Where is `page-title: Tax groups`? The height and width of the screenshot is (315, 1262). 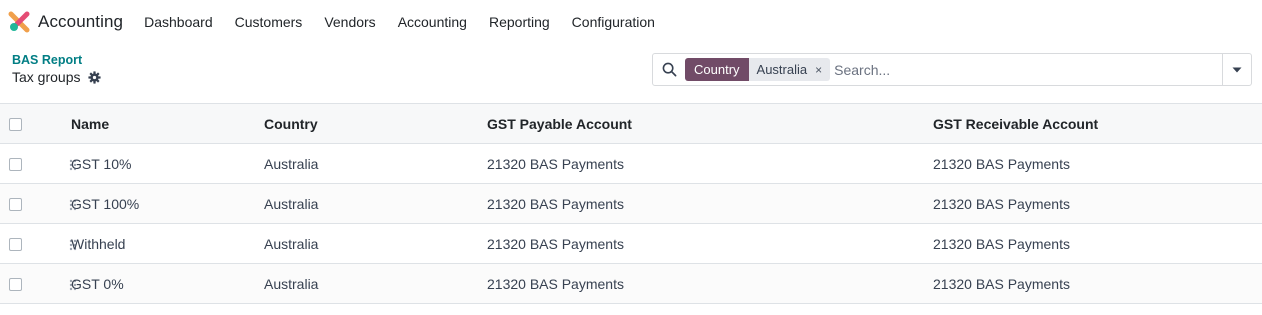
page-title: Tax groups is located at coordinates (57, 77).